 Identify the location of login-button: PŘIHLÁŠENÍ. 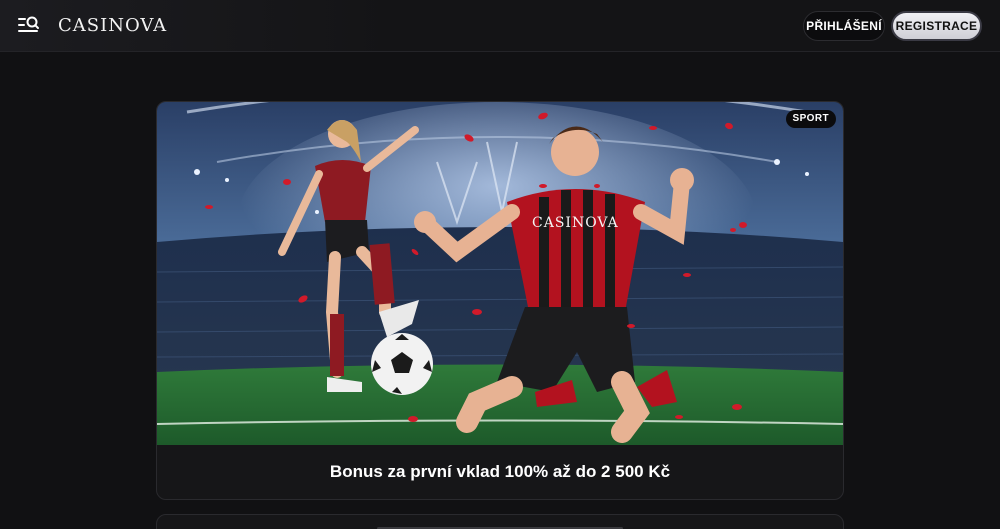
(844, 26).